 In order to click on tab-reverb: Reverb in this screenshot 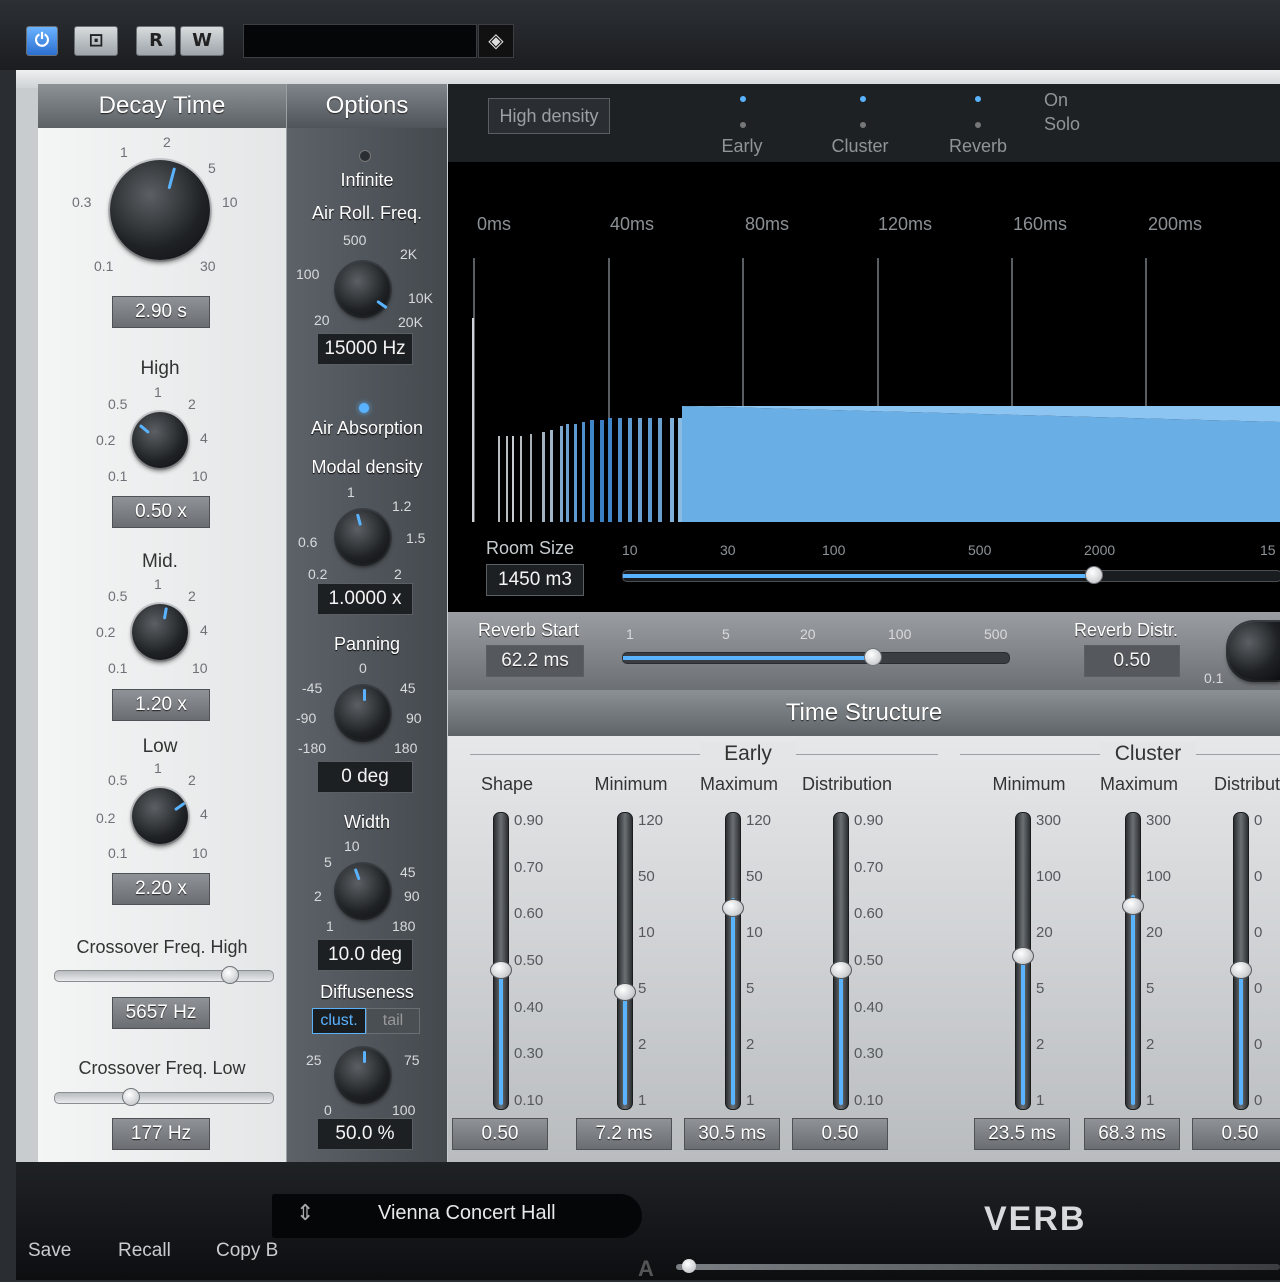, I will do `click(978, 146)`.